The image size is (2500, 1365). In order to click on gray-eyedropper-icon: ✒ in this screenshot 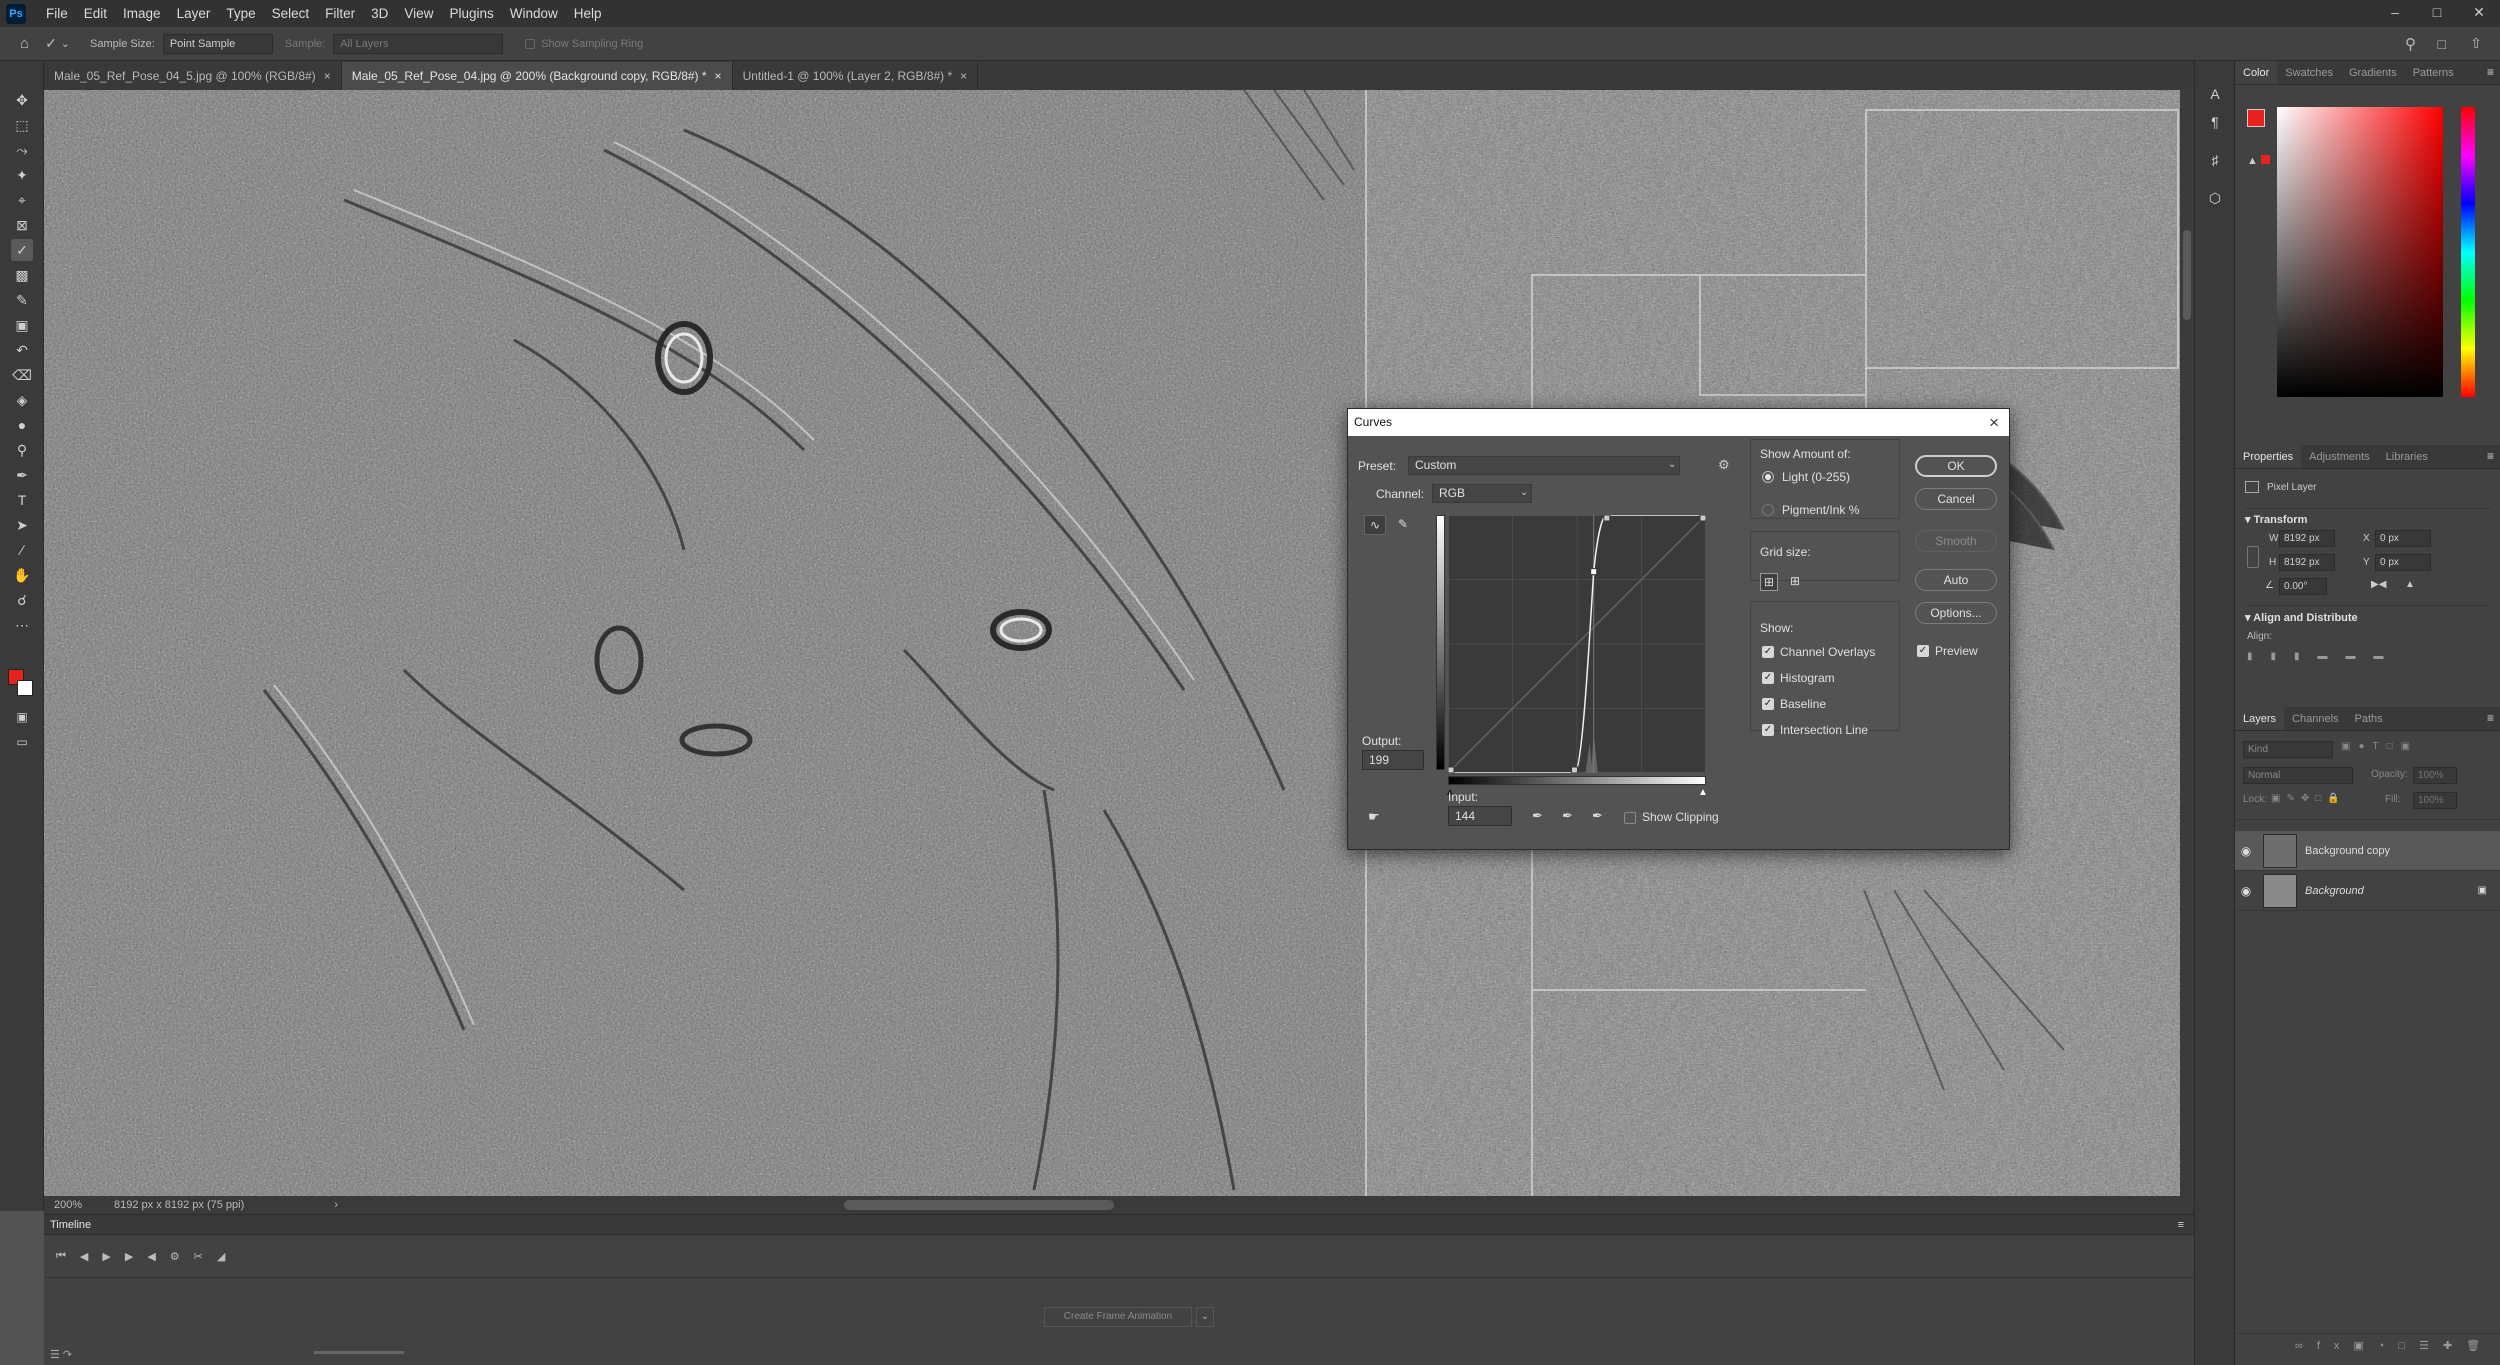, I will do `click(1567, 816)`.